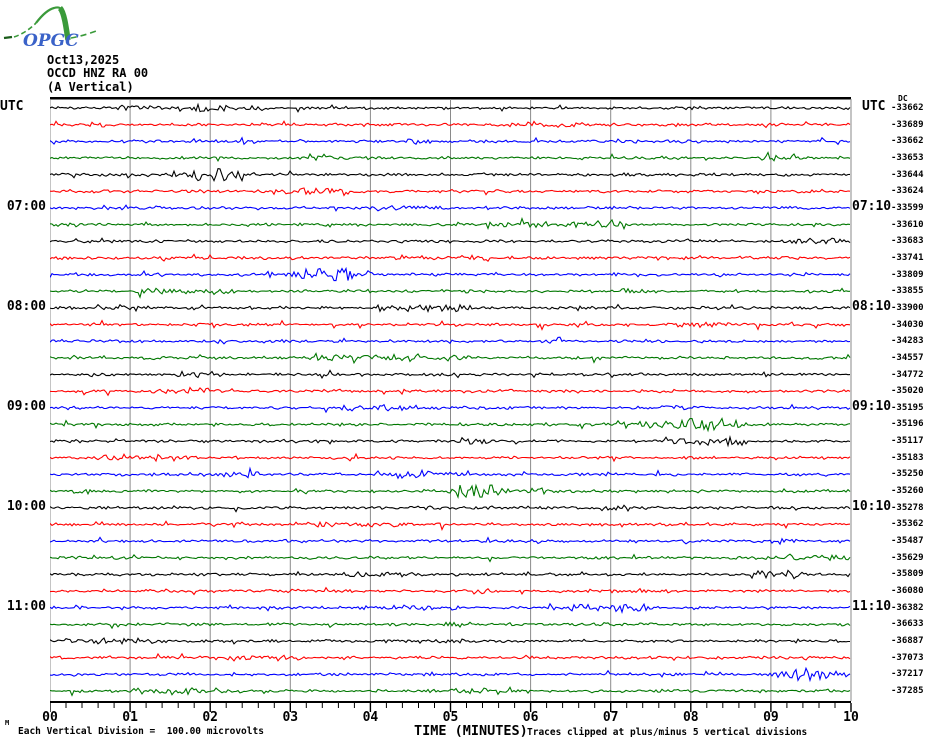 The width and height of the screenshot is (930, 744). I want to click on dc-offset-value: -36887, so click(907, 641).